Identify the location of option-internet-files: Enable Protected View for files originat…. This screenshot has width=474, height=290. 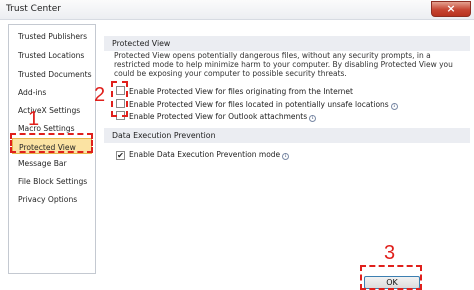
(234, 91).